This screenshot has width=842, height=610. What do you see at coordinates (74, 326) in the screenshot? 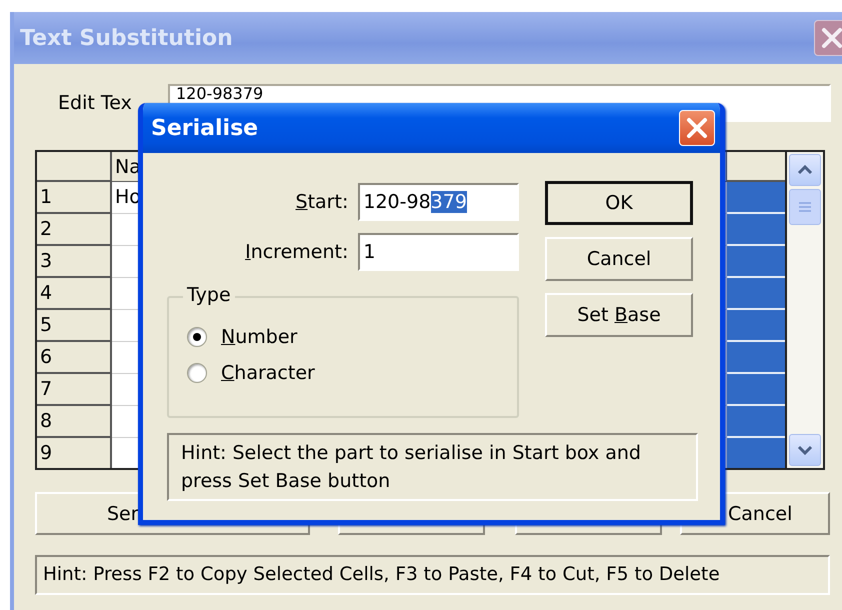
I see `row-number: 5` at bounding box center [74, 326].